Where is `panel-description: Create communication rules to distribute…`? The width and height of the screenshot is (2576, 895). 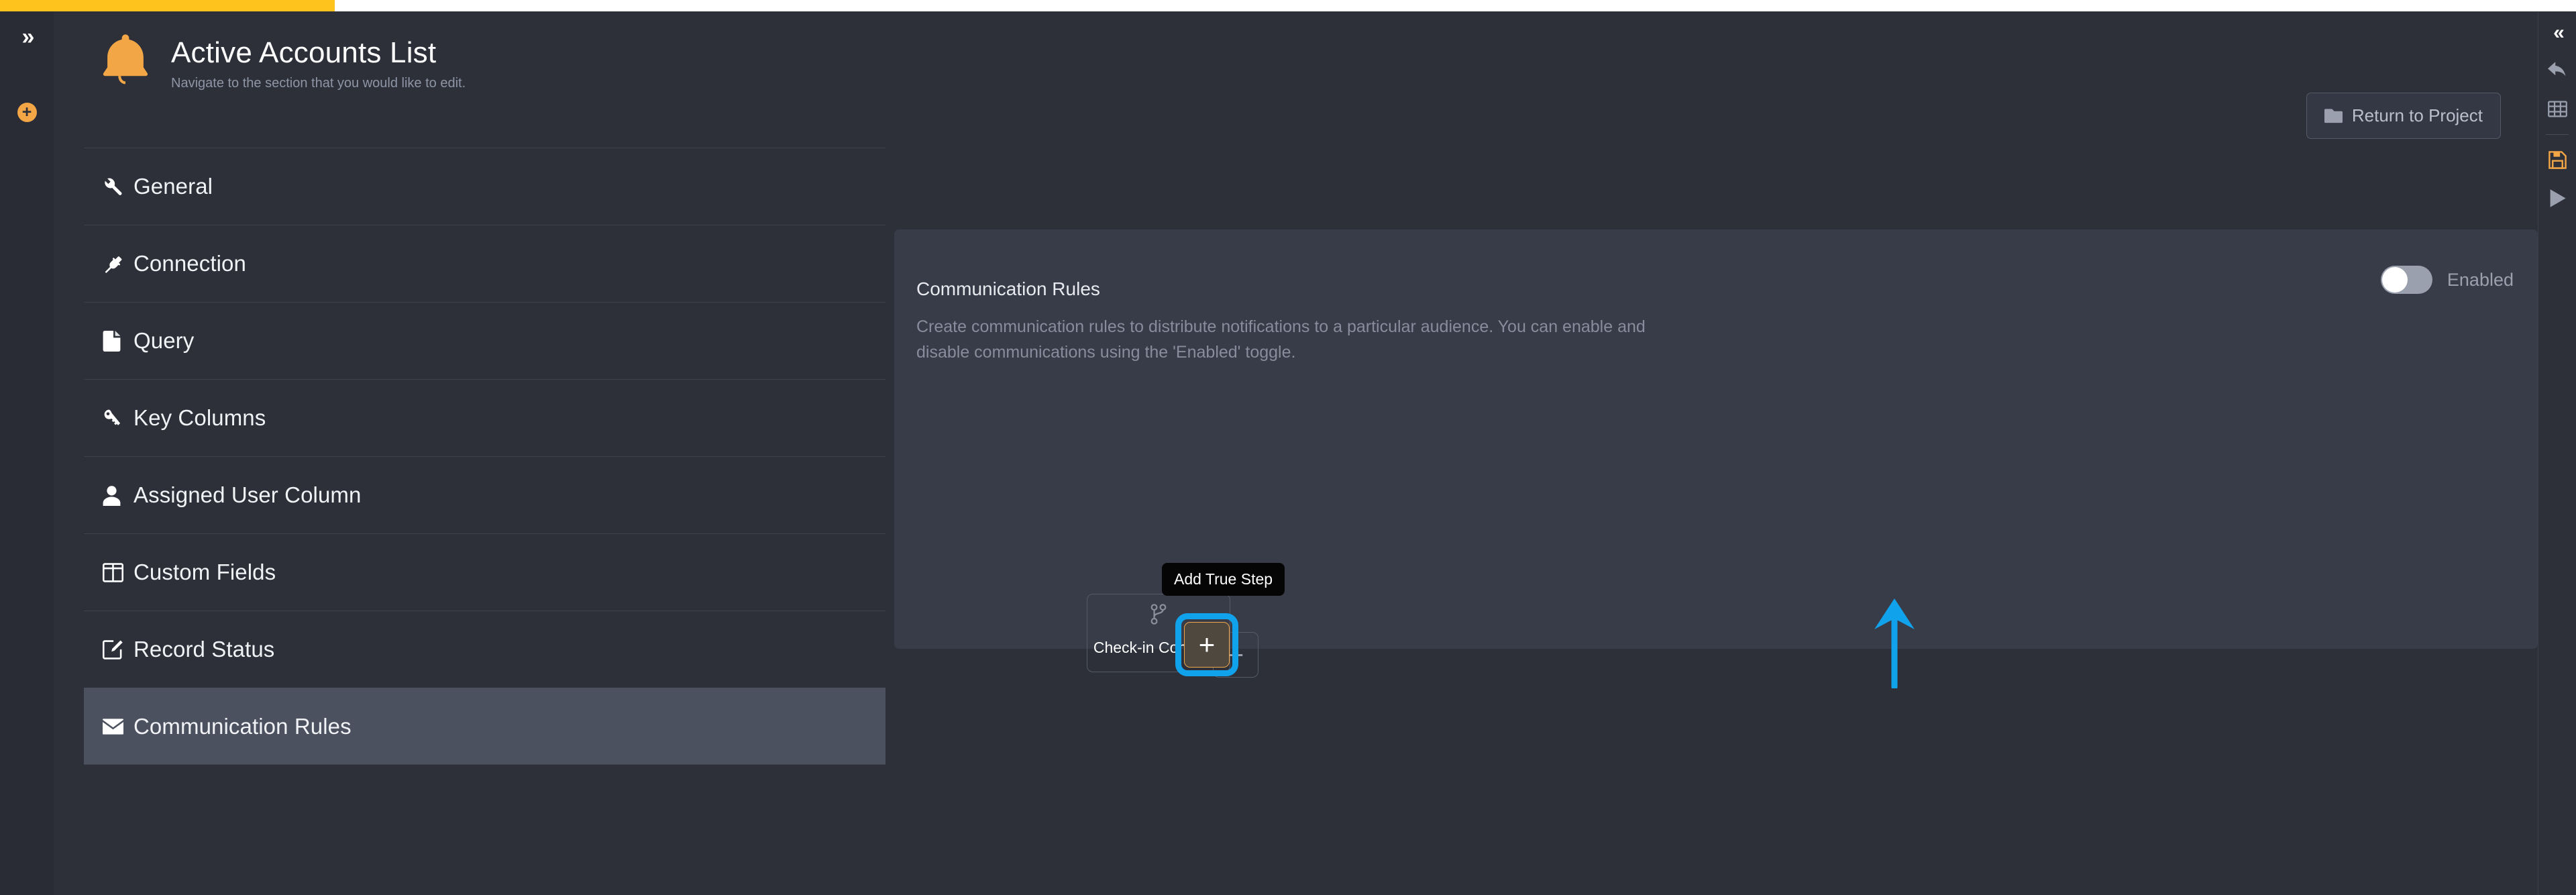 panel-description: Create communication rules to distribute… is located at coordinates (1281, 339).